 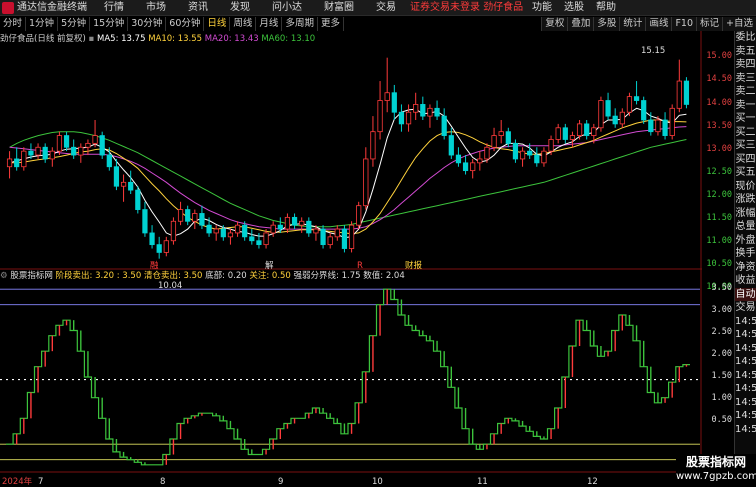 What do you see at coordinates (745, 106) in the screenshot?
I see `side-ask1: 卖一` at bounding box center [745, 106].